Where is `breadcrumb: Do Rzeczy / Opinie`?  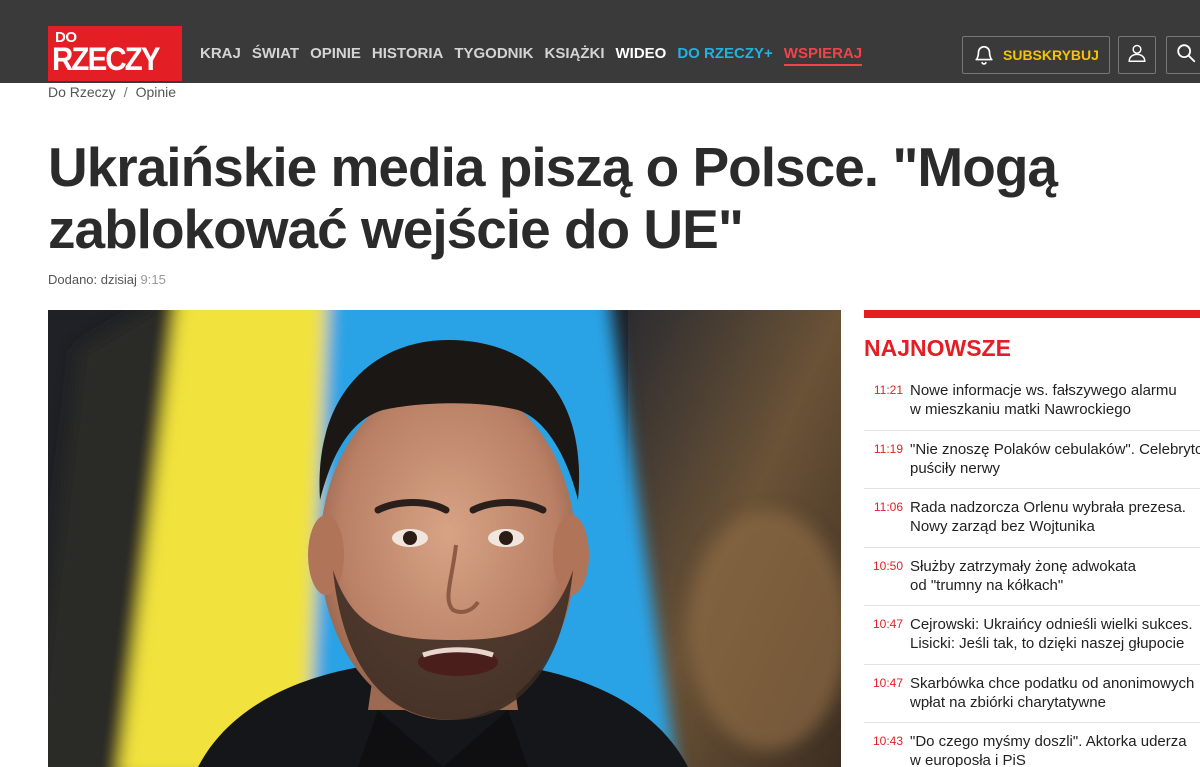
breadcrumb: Do Rzeczy / Opinie is located at coordinates (112, 92).